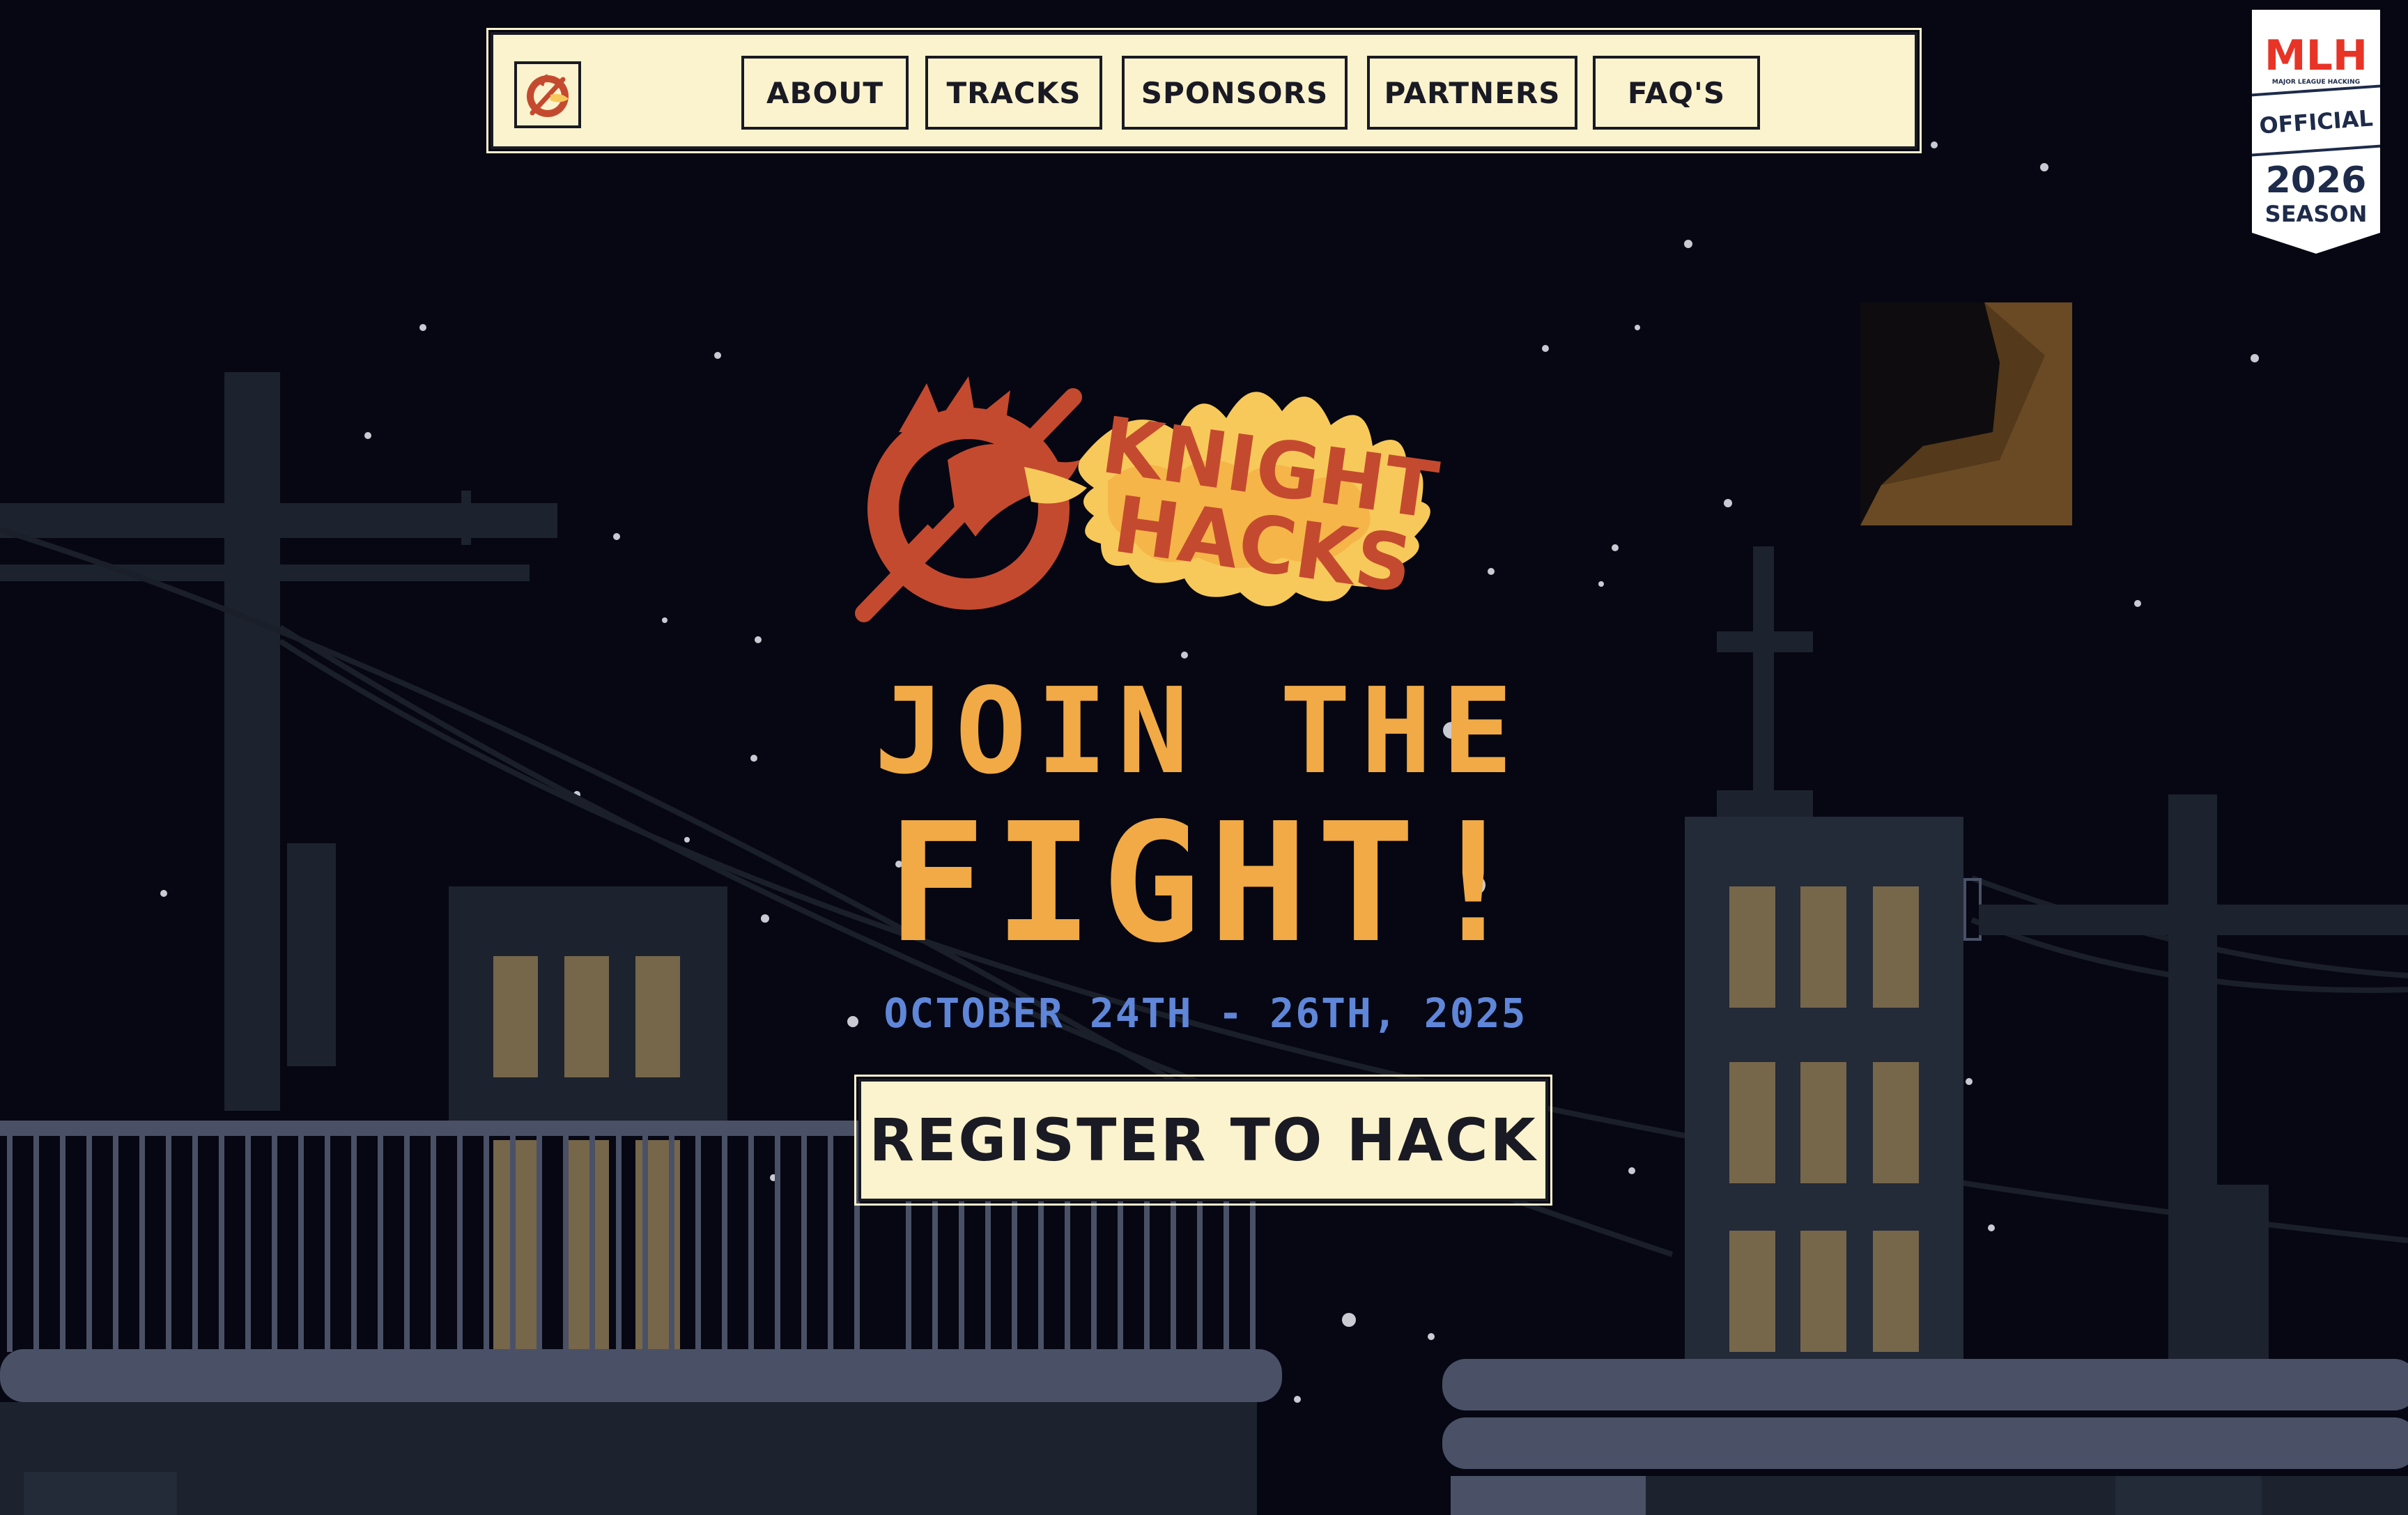 The image size is (2408, 1515). What do you see at coordinates (1966, 414) in the screenshot?
I see `moon-icon` at bounding box center [1966, 414].